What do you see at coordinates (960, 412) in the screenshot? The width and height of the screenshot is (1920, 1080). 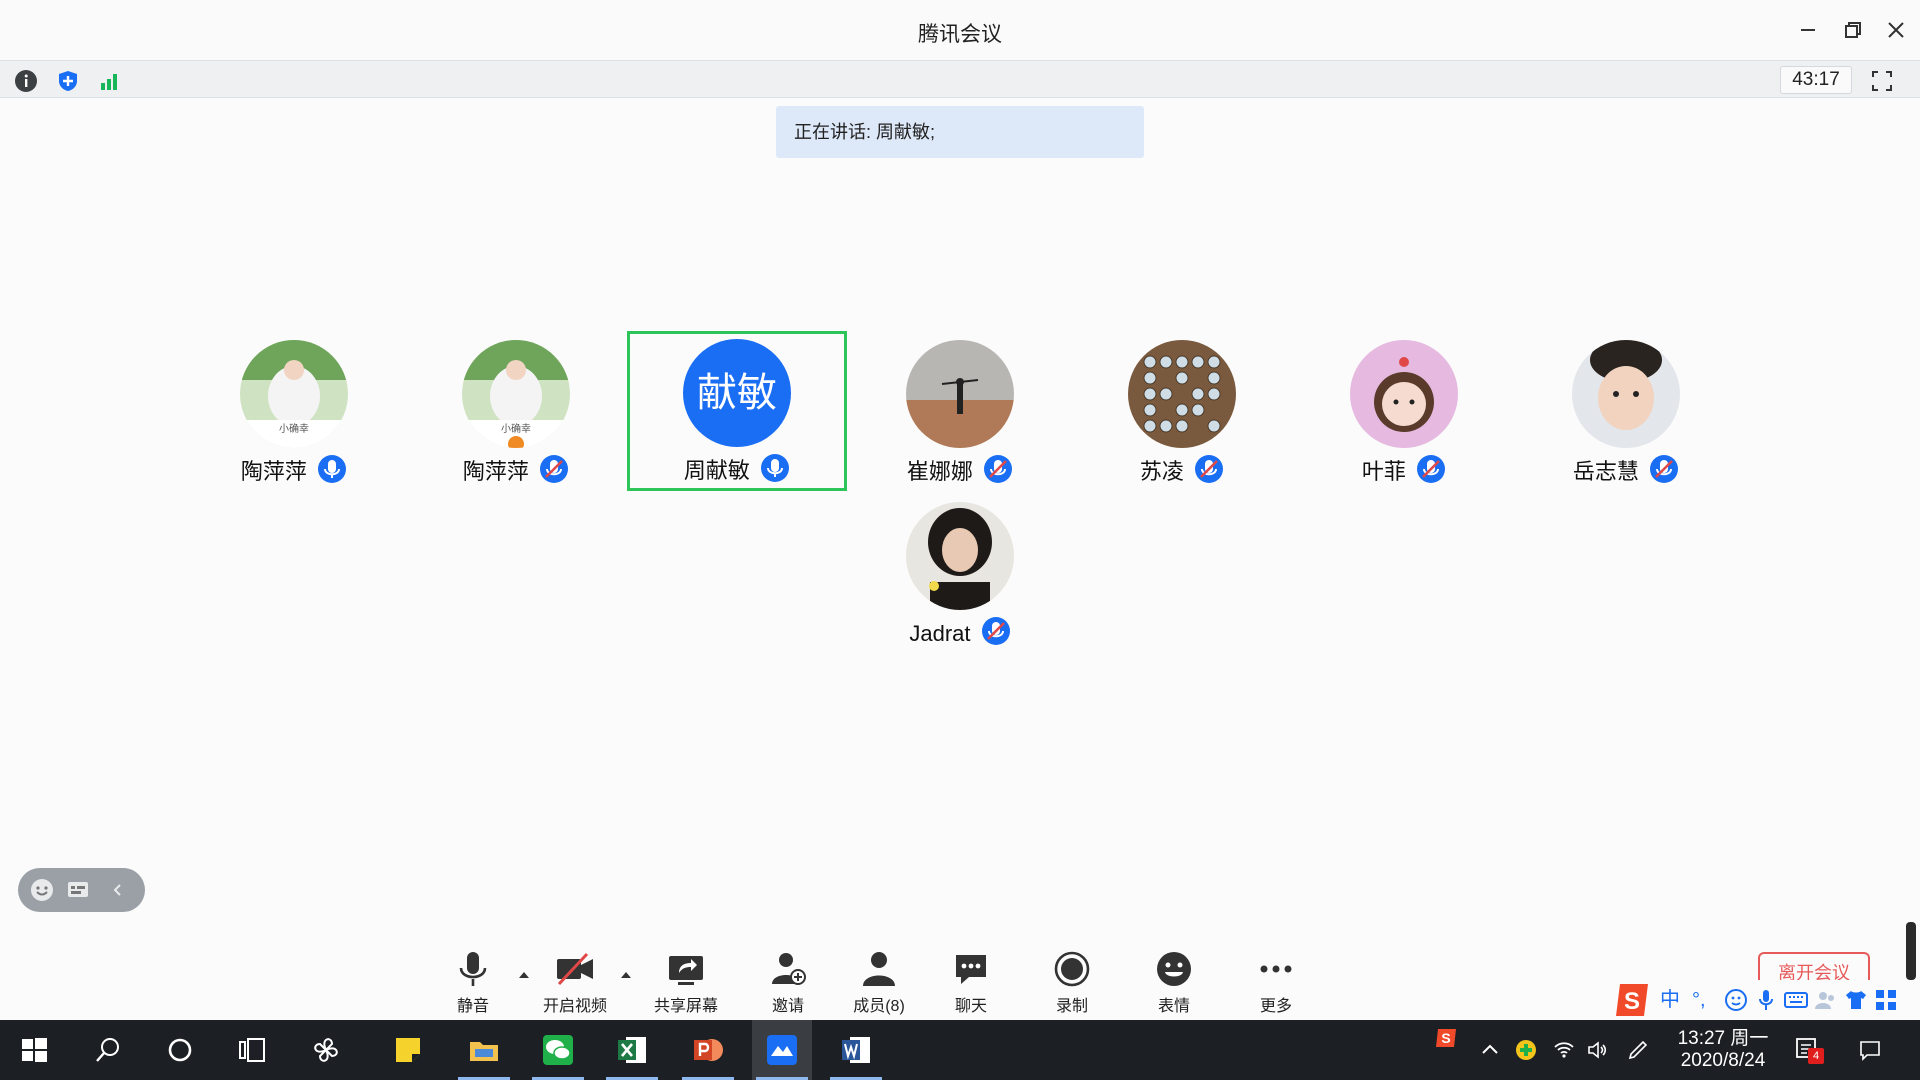 I see `participant-tile: 崔娜娜` at bounding box center [960, 412].